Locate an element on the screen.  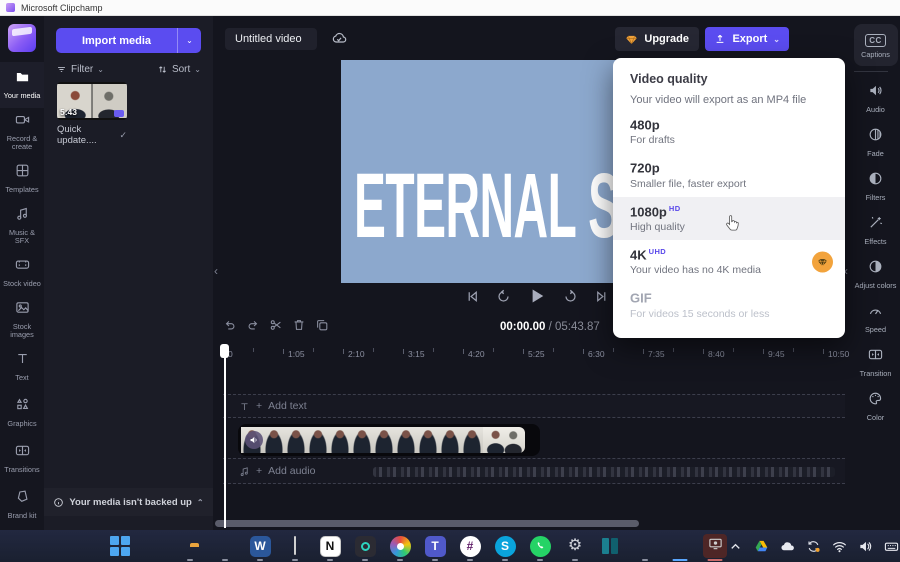
left-nav-label: Transitions is located at coordinates (22, 469).